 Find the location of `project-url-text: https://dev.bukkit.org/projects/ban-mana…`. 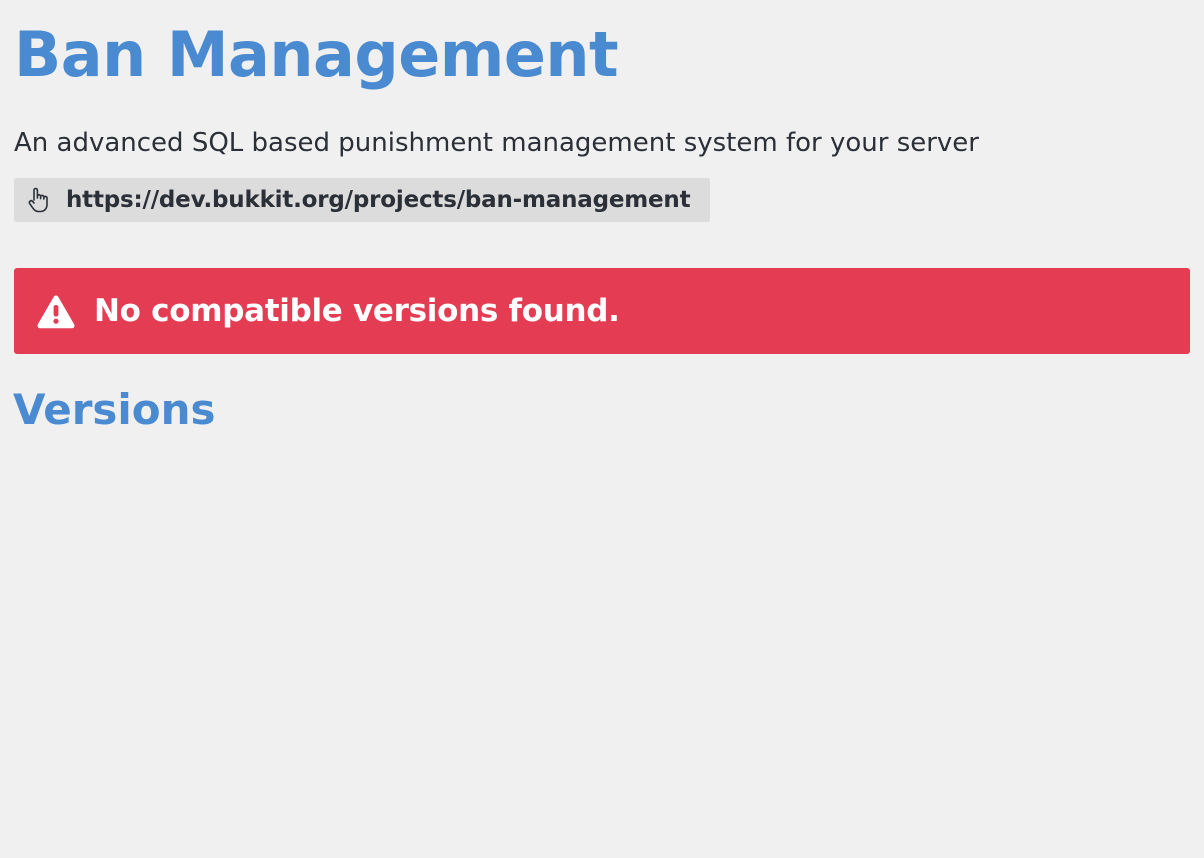

project-url-text: https://dev.bukkit.org/projects/ban-mana… is located at coordinates (378, 200).